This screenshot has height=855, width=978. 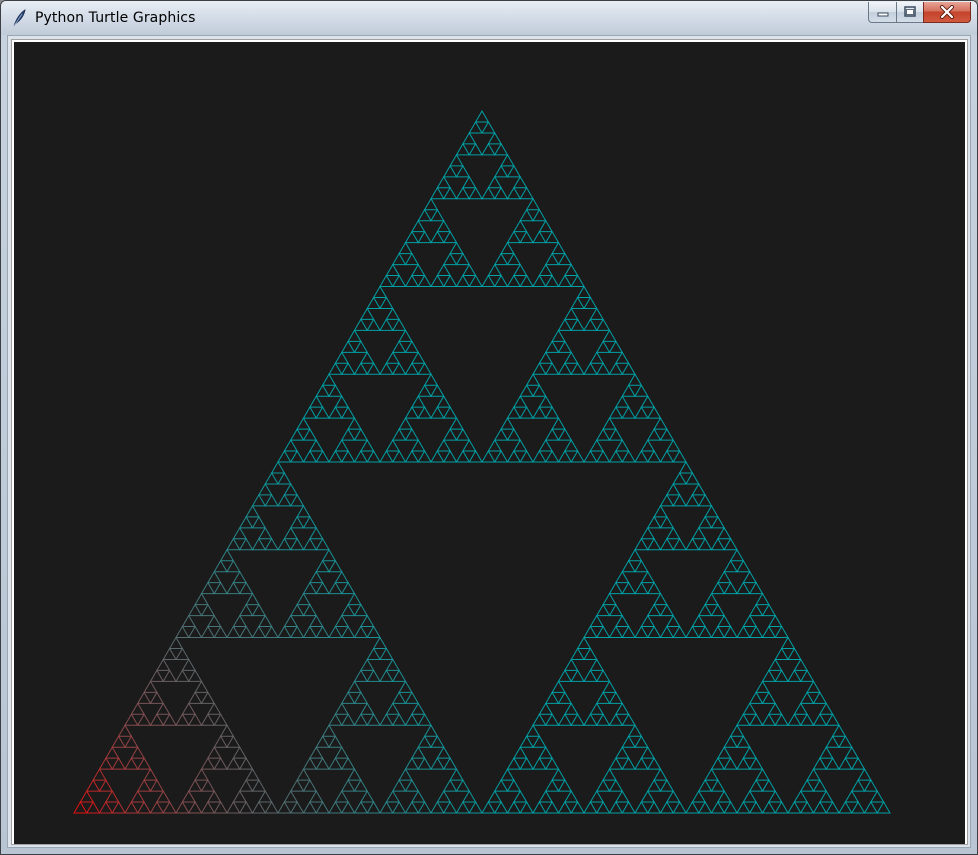 I want to click on title-bar: Python Turtle Graphics, so click(x=489, y=18).